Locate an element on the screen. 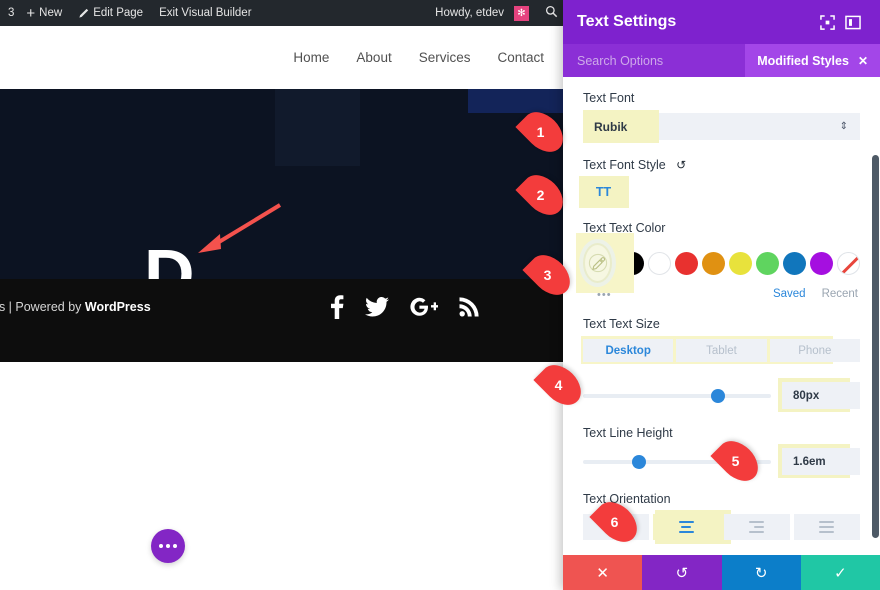 This screenshot has height=590, width=880. label-line-height: Text Line Height is located at coordinates (628, 433).